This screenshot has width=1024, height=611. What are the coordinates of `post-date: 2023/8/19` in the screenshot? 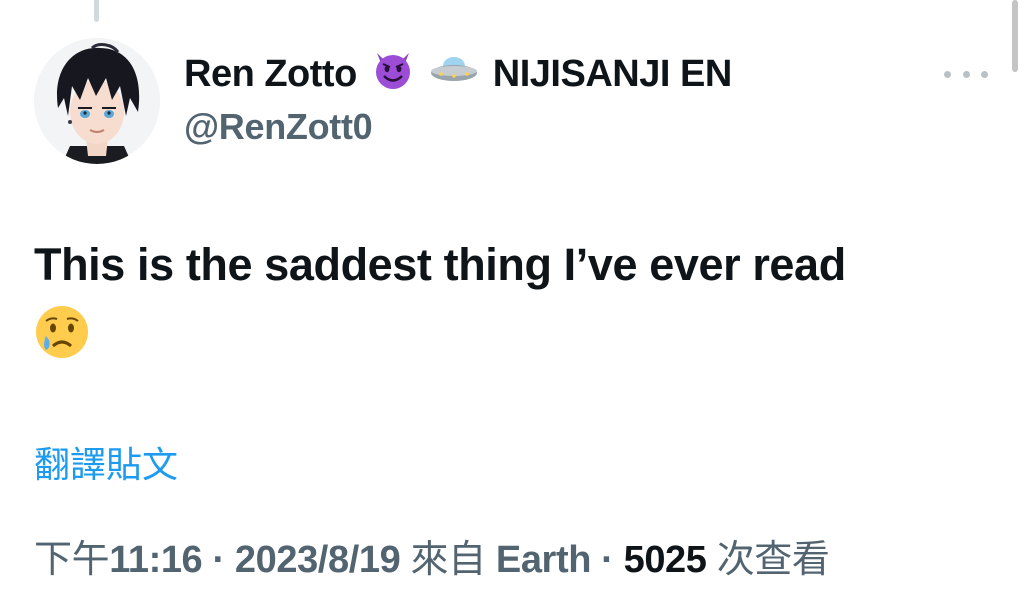 It's located at (318, 560).